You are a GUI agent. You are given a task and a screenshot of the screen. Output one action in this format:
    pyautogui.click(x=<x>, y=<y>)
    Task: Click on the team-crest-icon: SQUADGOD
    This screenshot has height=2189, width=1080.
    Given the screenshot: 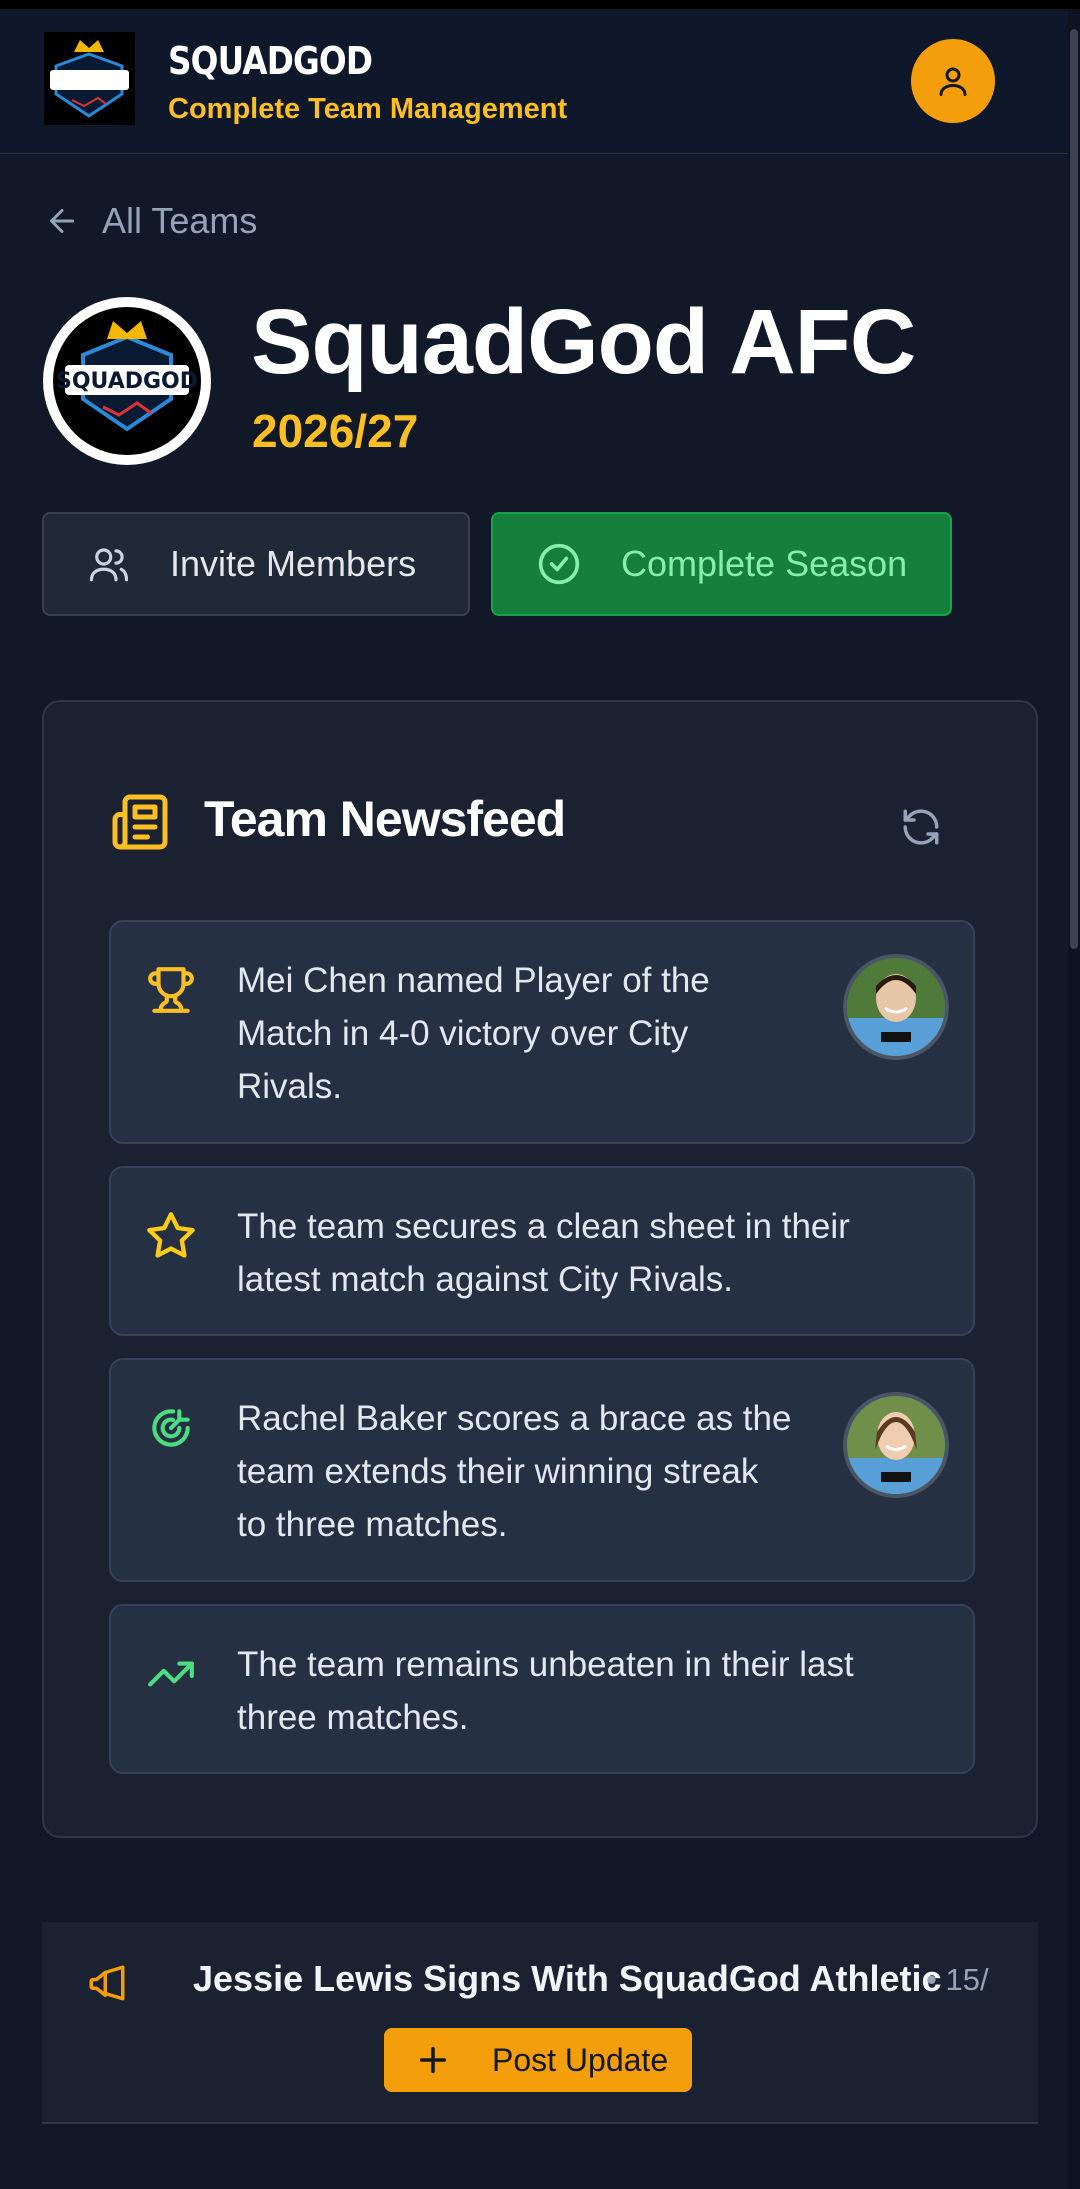 What is the action you would take?
    pyautogui.click(x=127, y=376)
    